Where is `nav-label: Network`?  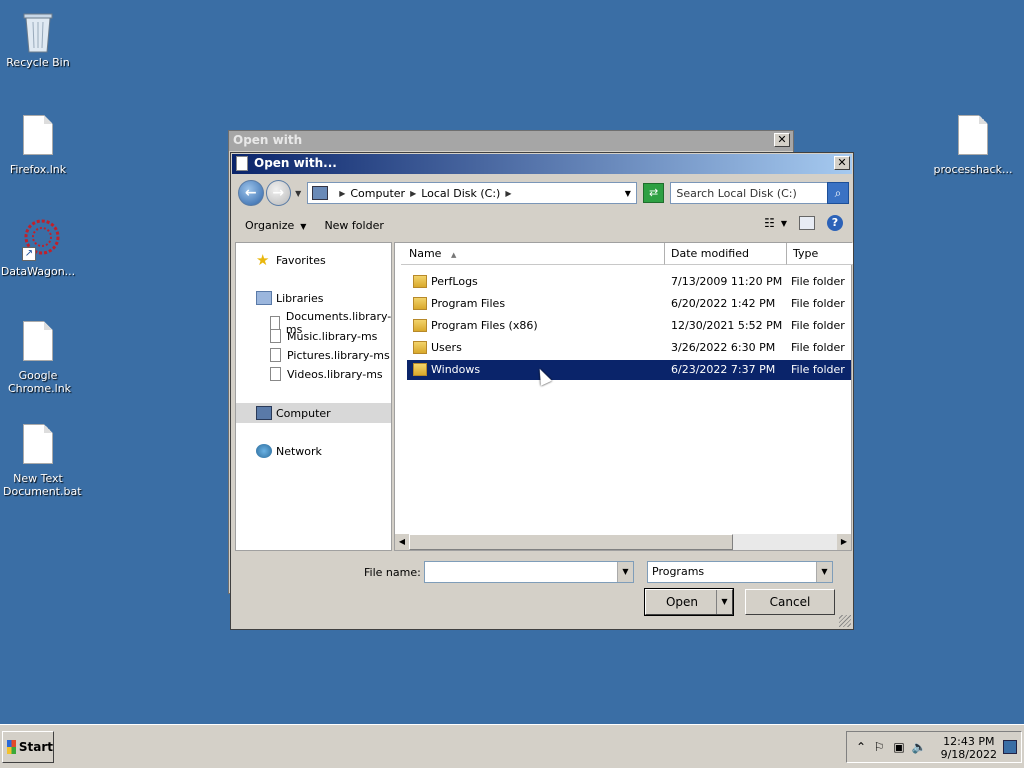 nav-label: Network is located at coordinates (299, 451).